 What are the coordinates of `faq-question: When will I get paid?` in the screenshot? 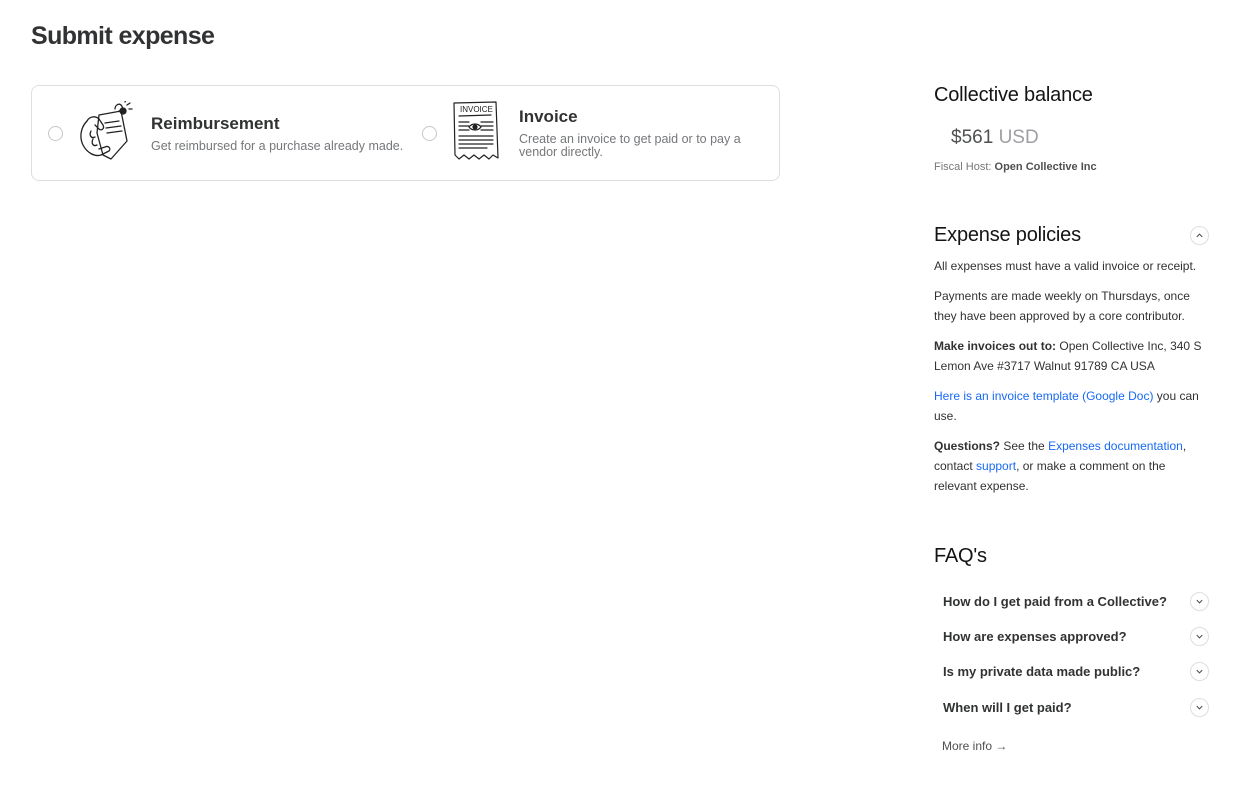 It's located at (1007, 707).